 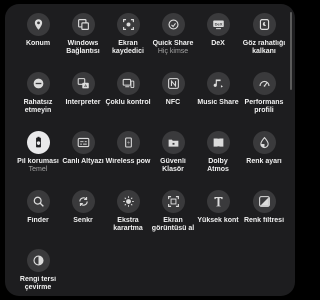 I want to click on font-t-icon, so click(x=218, y=201).